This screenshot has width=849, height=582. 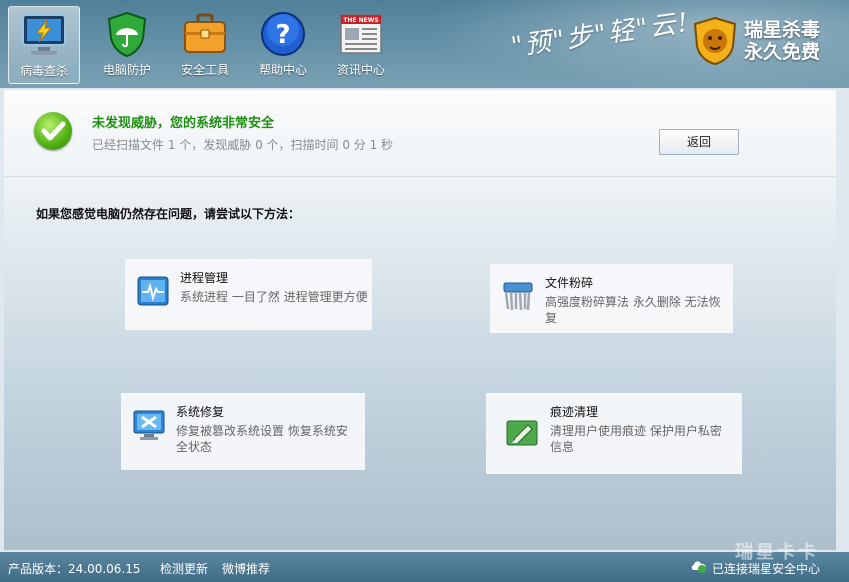 What do you see at coordinates (777, 552) in the screenshot?
I see `watermark-text: 瑞星卡卡` at bounding box center [777, 552].